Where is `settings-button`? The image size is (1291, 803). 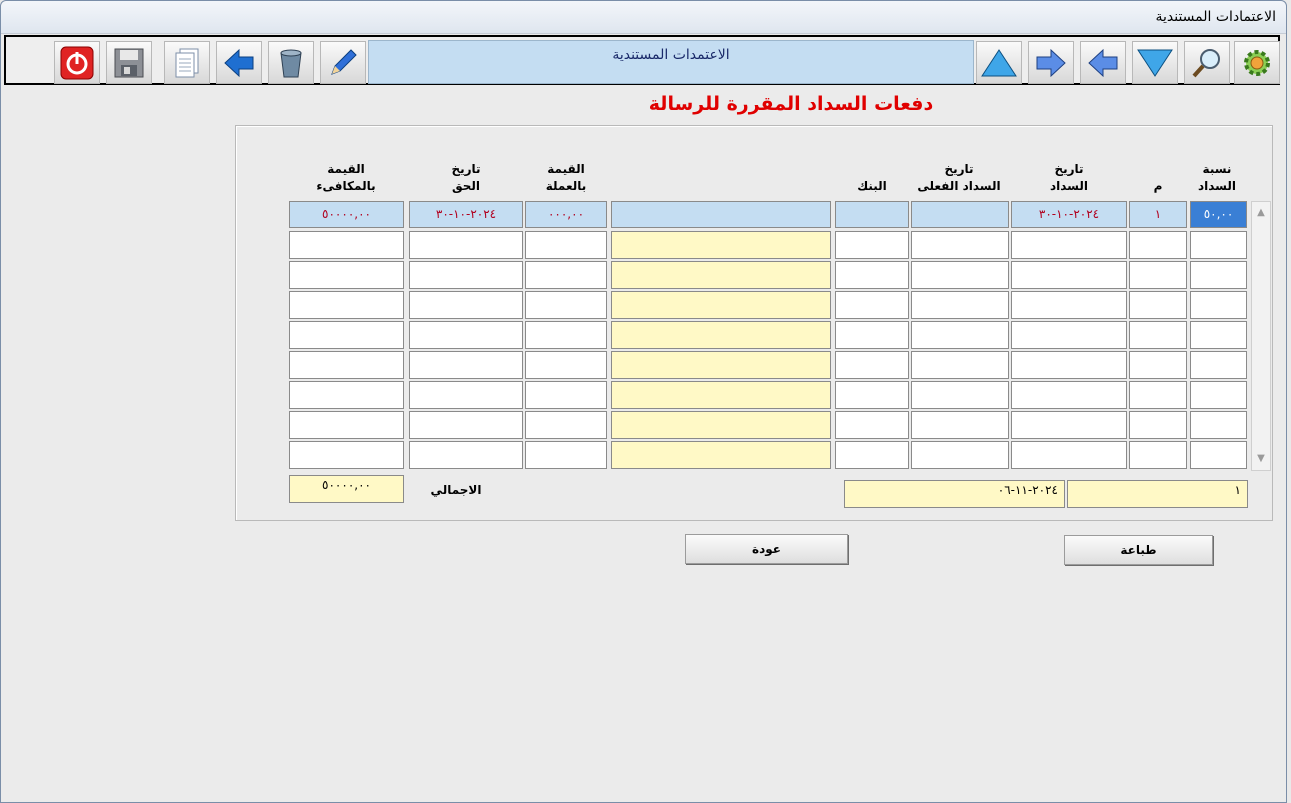 settings-button is located at coordinates (1257, 62).